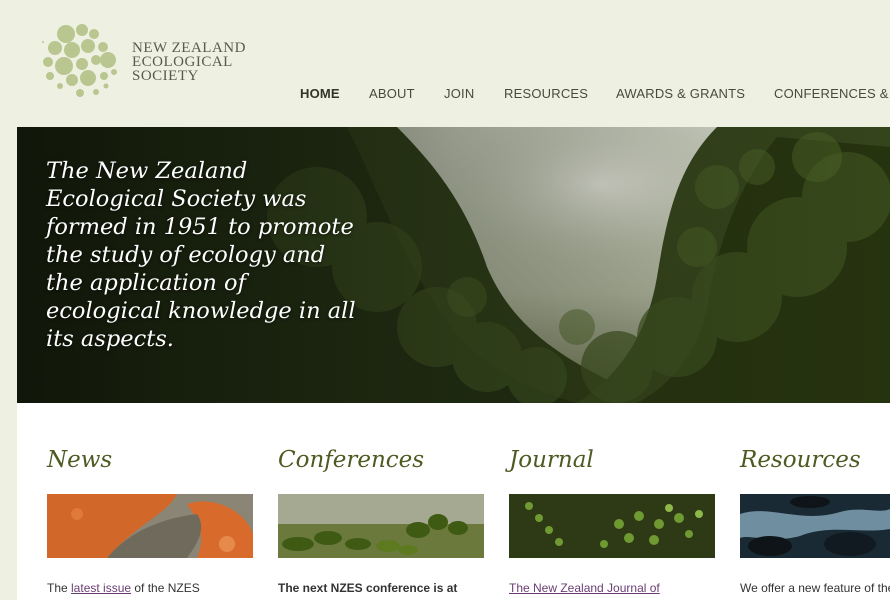 The image size is (890, 600). What do you see at coordinates (546, 93) in the screenshot?
I see `nav-resources: RESOURCES` at bounding box center [546, 93].